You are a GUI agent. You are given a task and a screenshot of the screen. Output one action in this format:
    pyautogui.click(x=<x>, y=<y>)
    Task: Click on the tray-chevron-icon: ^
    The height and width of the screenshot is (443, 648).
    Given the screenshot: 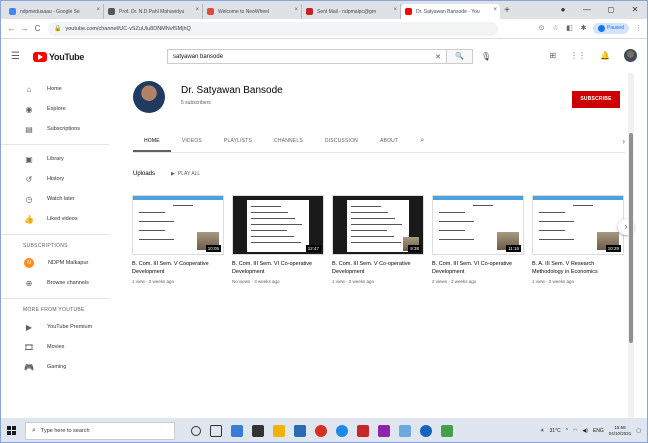 What is the action you would take?
    pyautogui.click(x=567, y=431)
    